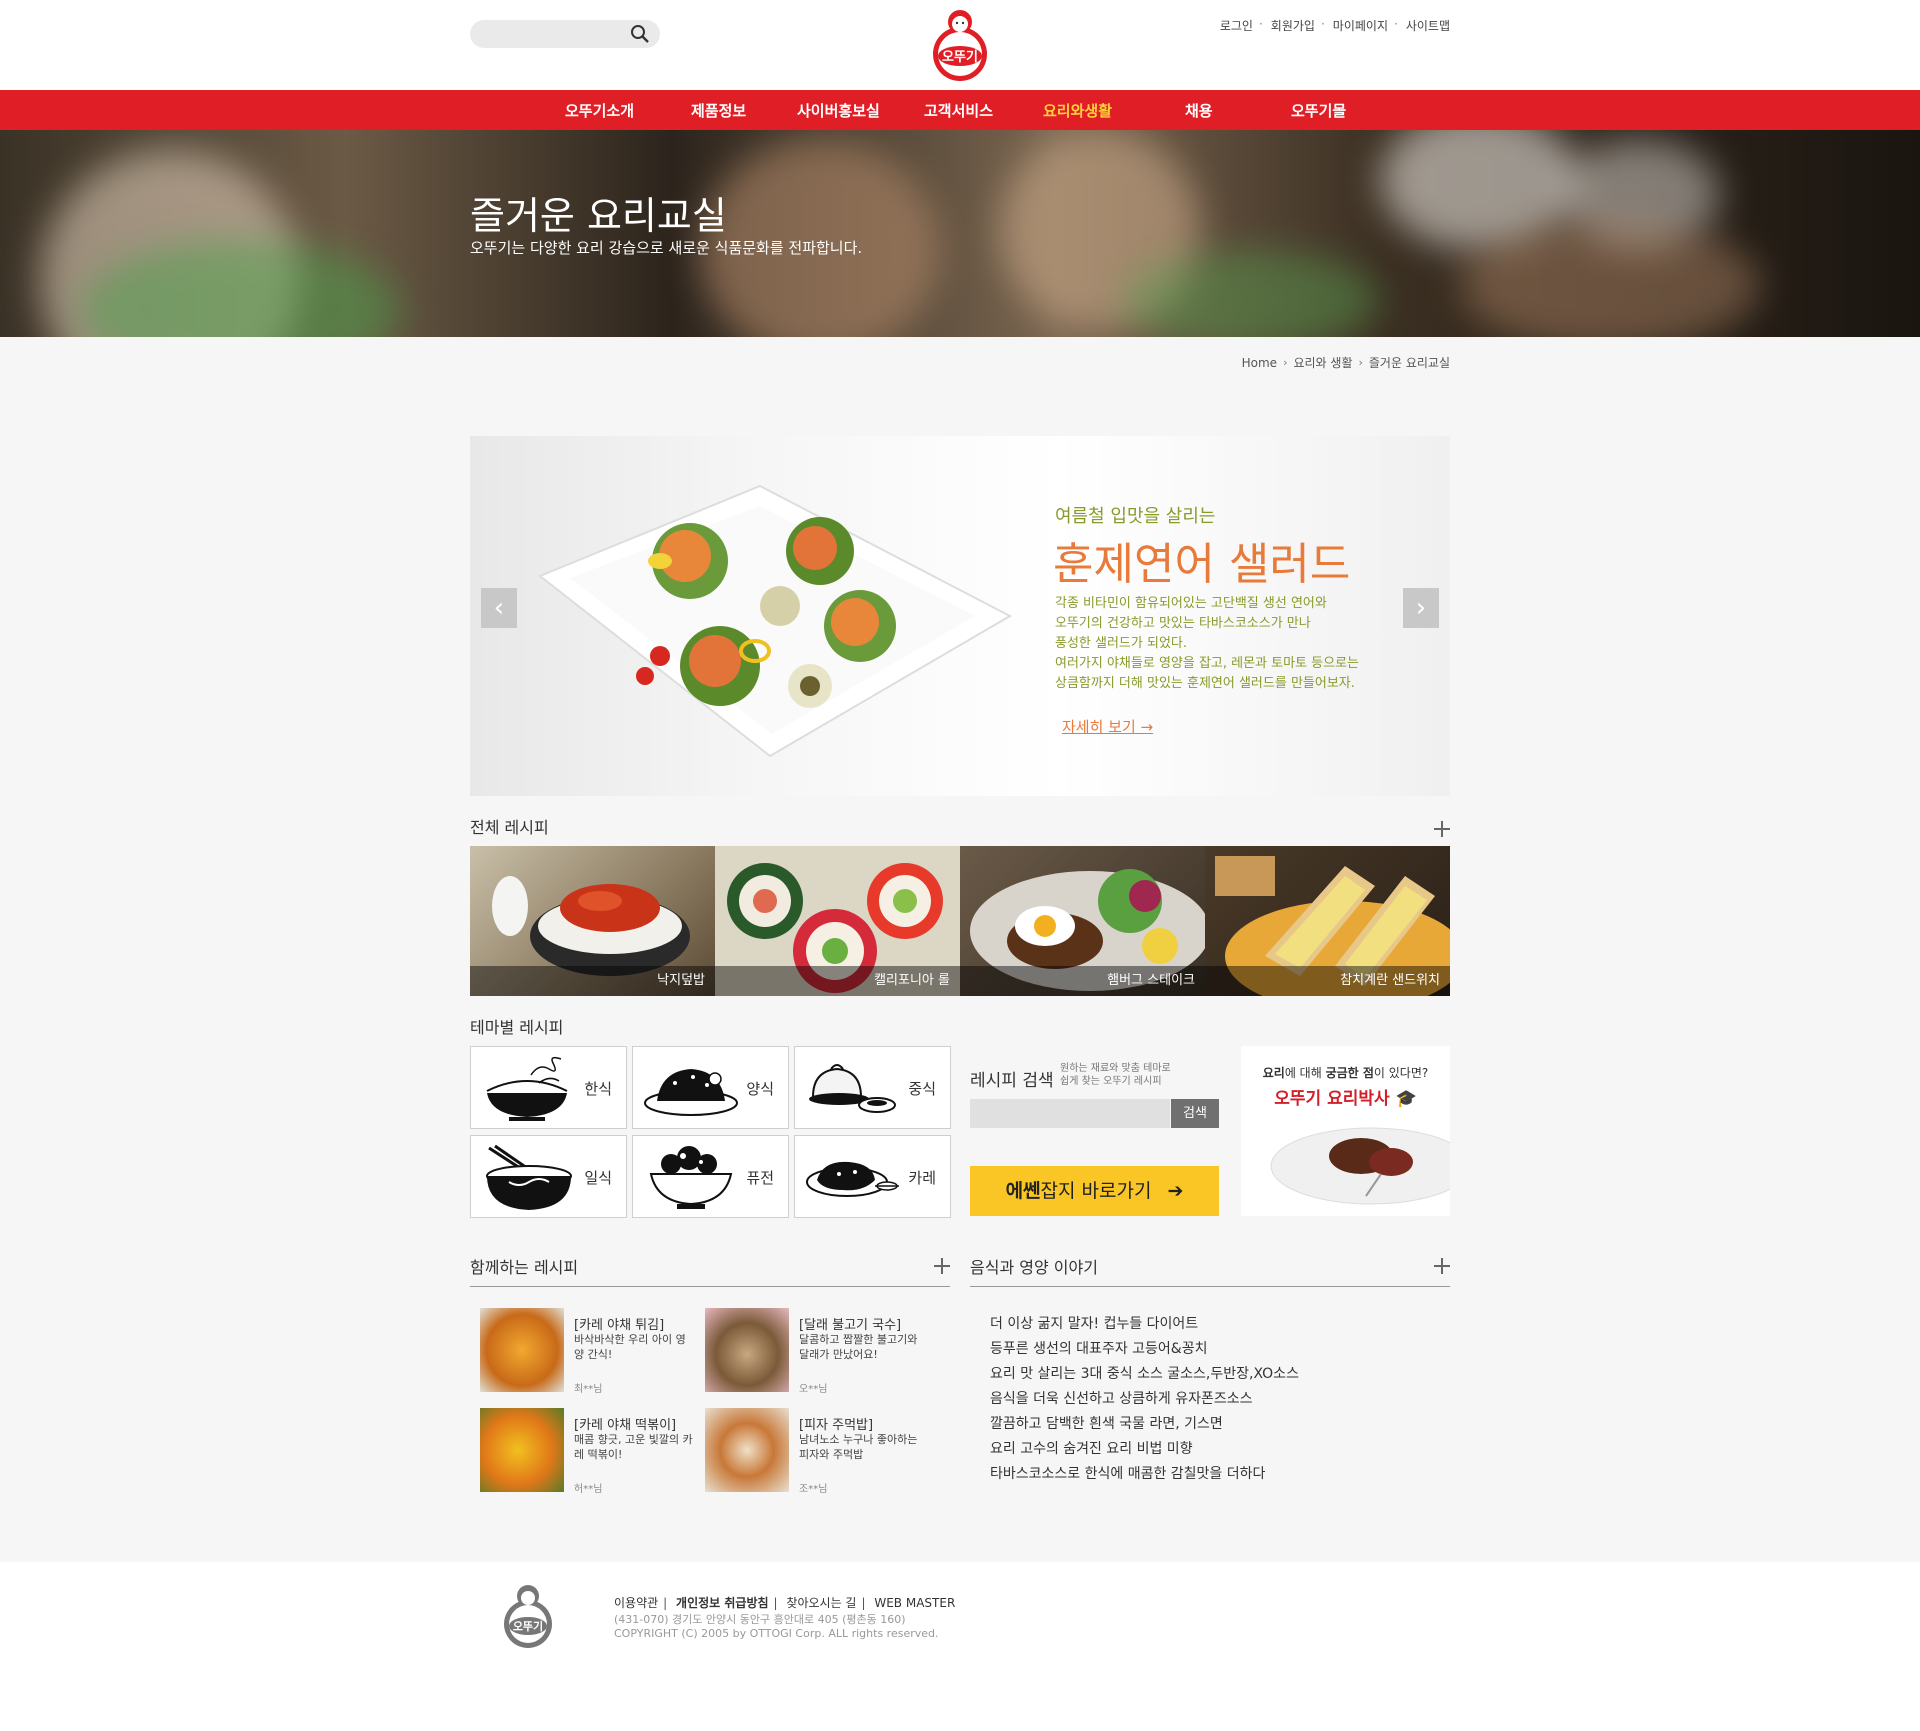 The height and width of the screenshot is (1731, 1920). I want to click on together-item: [카레 야채 튀김] 바삭바삭한 우리 아이 영양 간식! 최**님, so click(585, 1351).